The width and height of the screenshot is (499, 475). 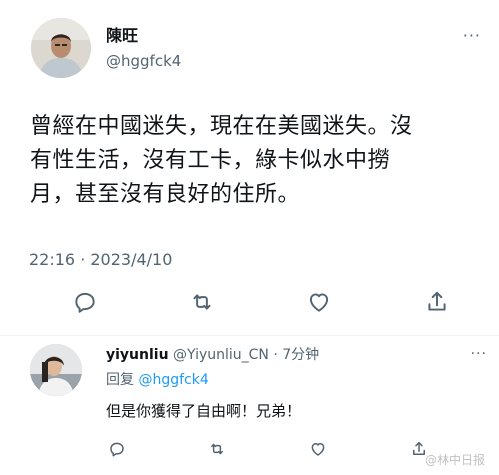 I want to click on reply-retweet-icon, so click(x=217, y=449).